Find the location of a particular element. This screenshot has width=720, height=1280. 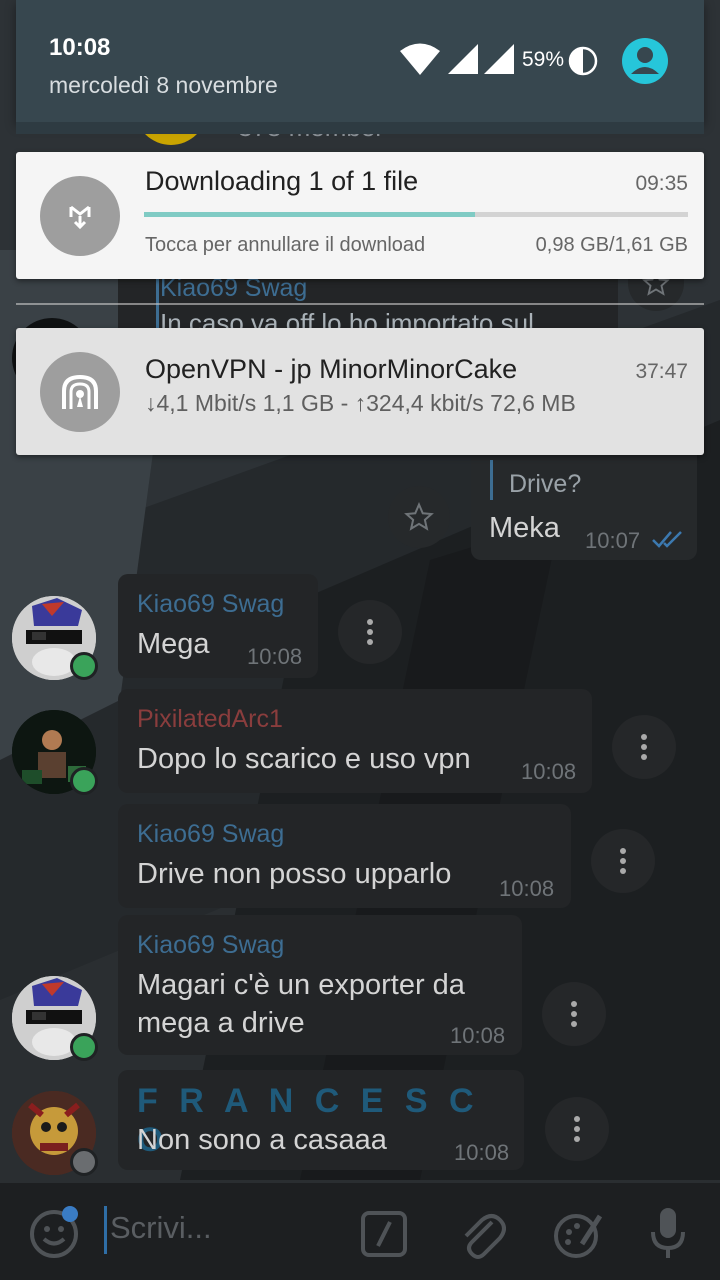

microphone-icon is located at coordinates (668, 1233).